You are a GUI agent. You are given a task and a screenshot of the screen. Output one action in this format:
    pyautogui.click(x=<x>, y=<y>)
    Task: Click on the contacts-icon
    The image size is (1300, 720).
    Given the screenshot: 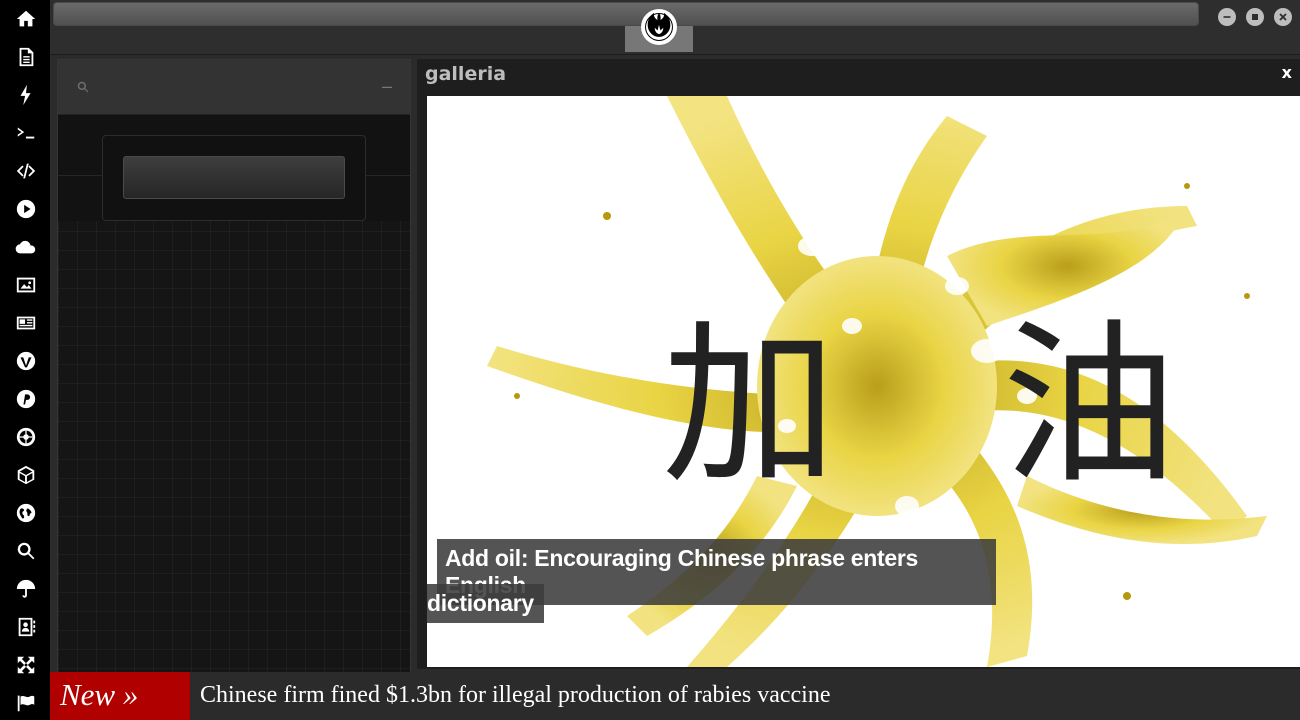 What is the action you would take?
    pyautogui.click(x=26, y=627)
    